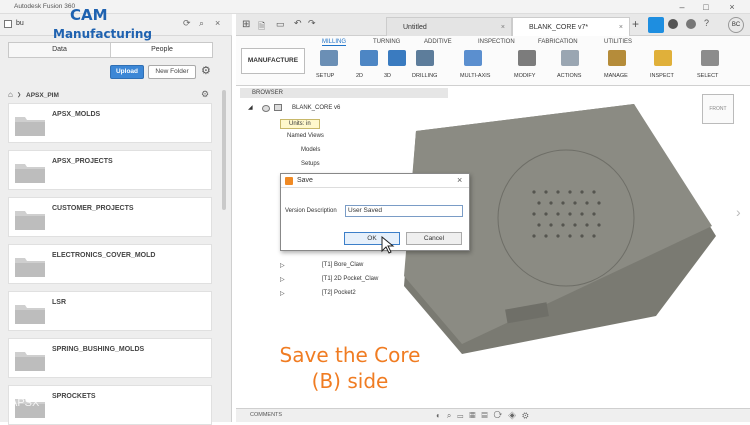  Describe the element at coordinates (706, 23) in the screenshot. I see `help-icon: ?` at that location.